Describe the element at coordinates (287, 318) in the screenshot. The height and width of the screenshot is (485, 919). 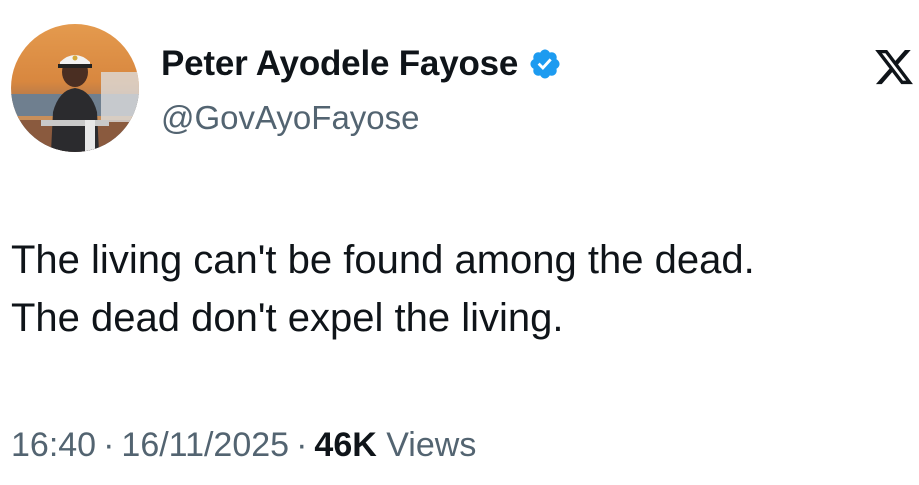
I see `tweet-line: The dead don't expel the living.` at that location.